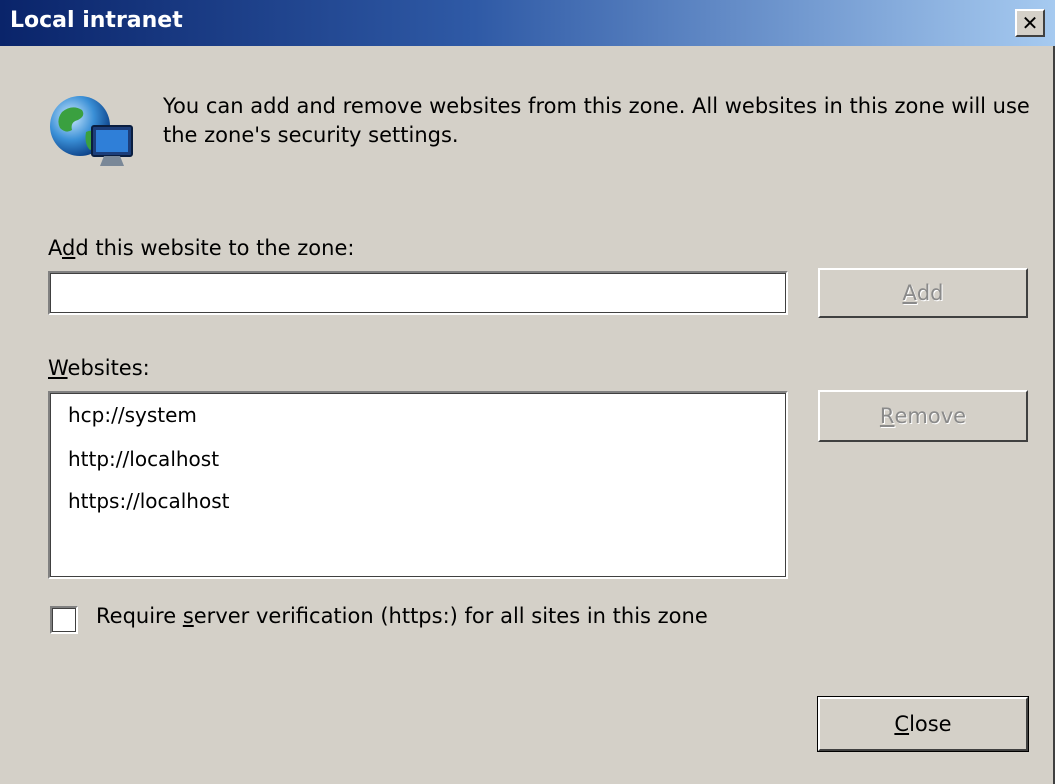 The image size is (1055, 784). Describe the element at coordinates (96, 20) in the screenshot. I see `window-title: Local intranet` at that location.